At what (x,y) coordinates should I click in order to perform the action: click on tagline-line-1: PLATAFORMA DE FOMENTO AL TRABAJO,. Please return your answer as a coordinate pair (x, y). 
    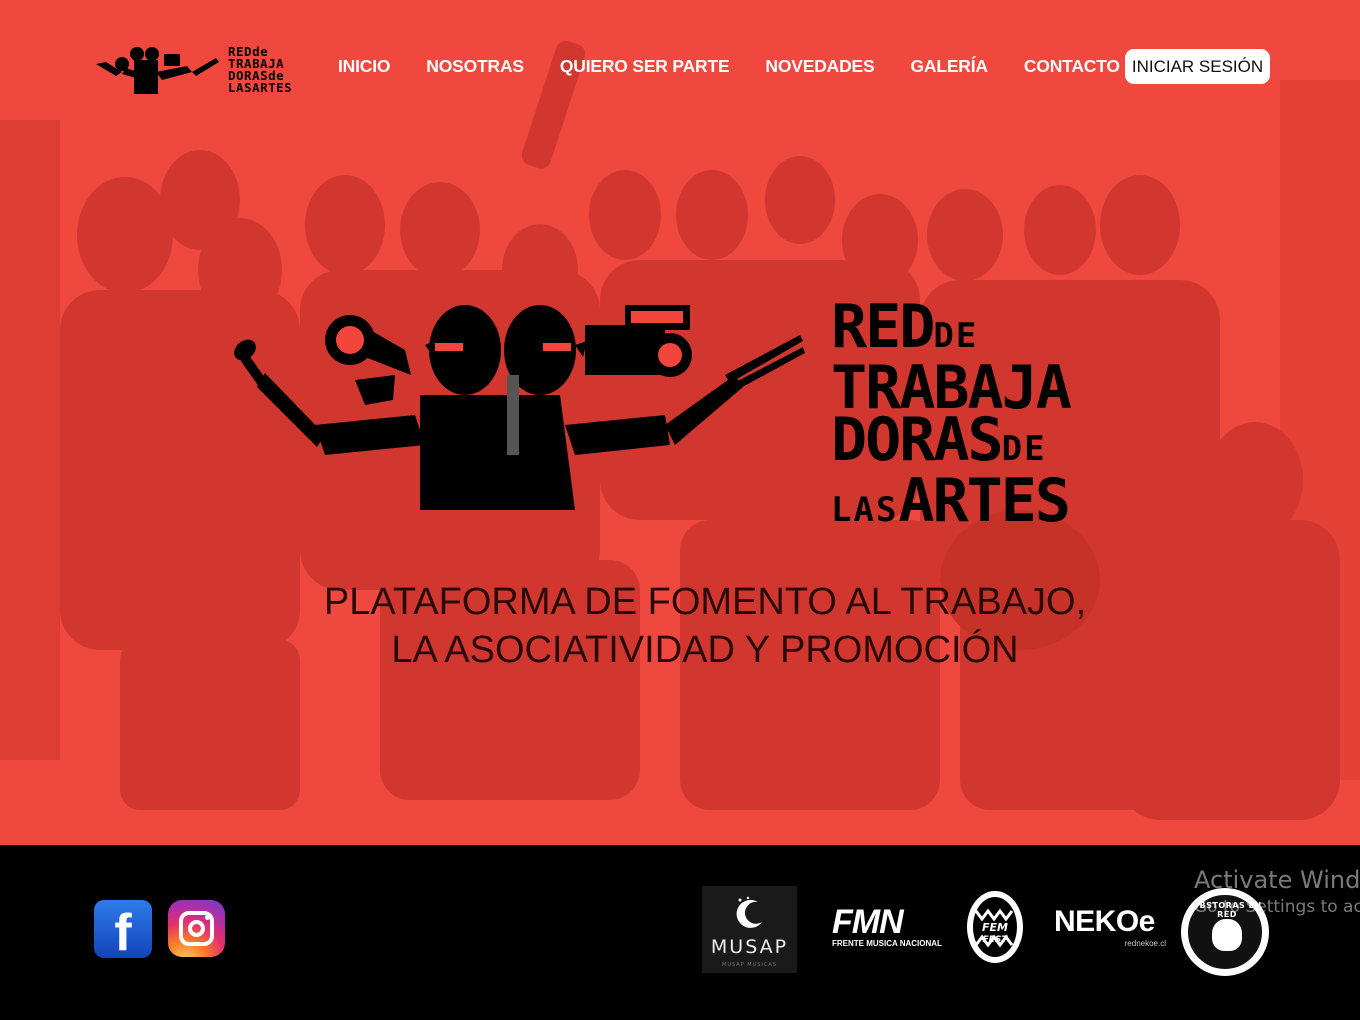
    Looking at the image, I should click on (705, 602).